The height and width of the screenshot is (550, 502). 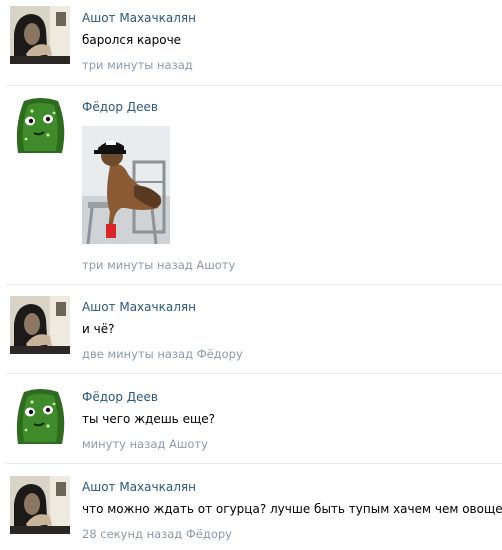 I want to click on comment-timestamp: две минуты назад, so click(x=137, y=354).